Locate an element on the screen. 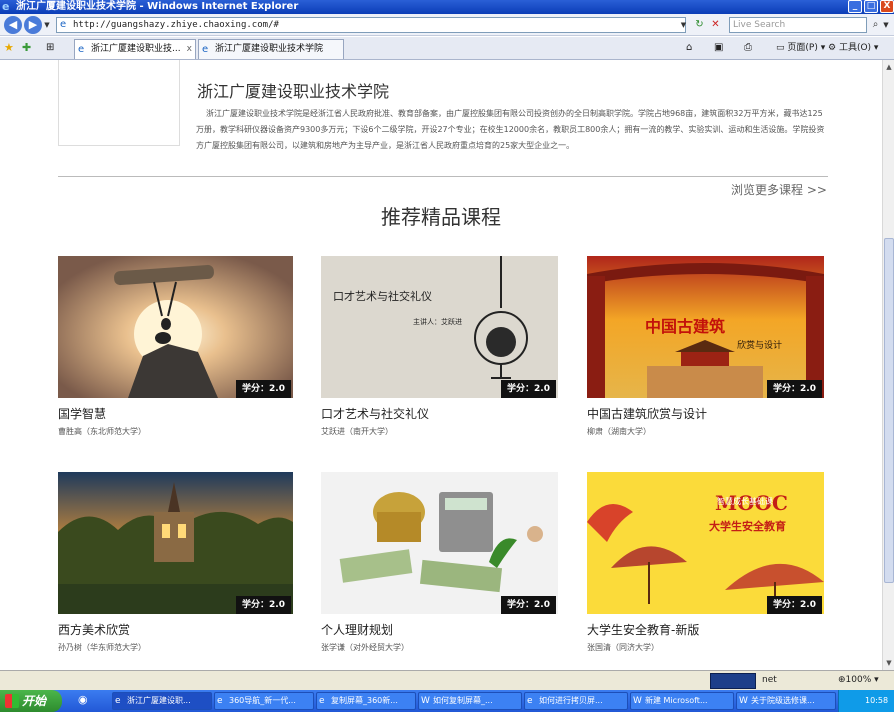  course-title: 口才艺术与社交礼仪 is located at coordinates (375, 413).